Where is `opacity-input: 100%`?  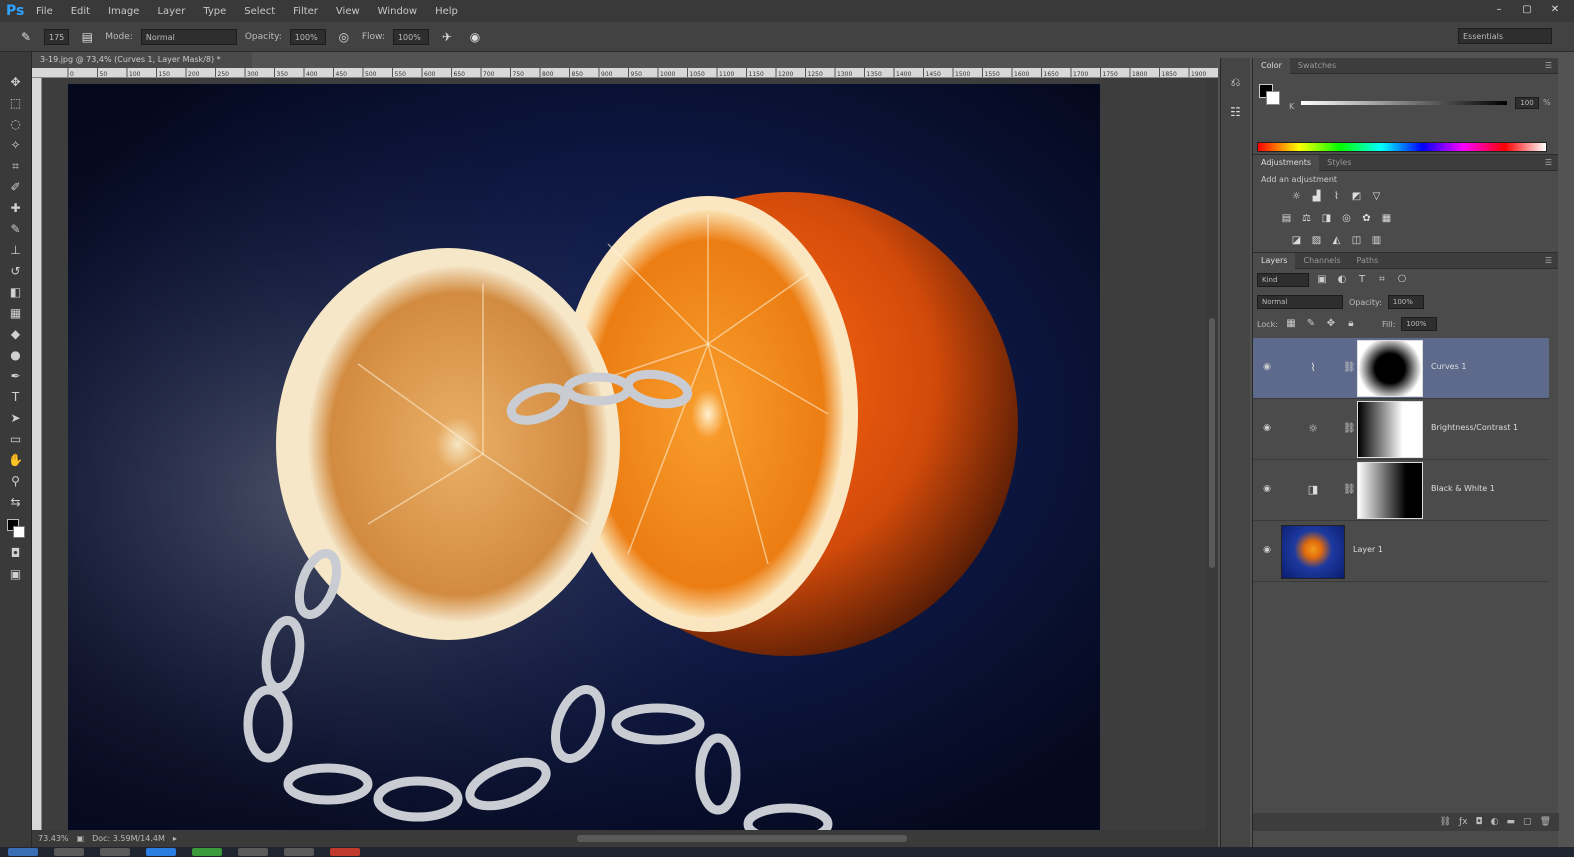
opacity-input: 100% is located at coordinates (307, 36).